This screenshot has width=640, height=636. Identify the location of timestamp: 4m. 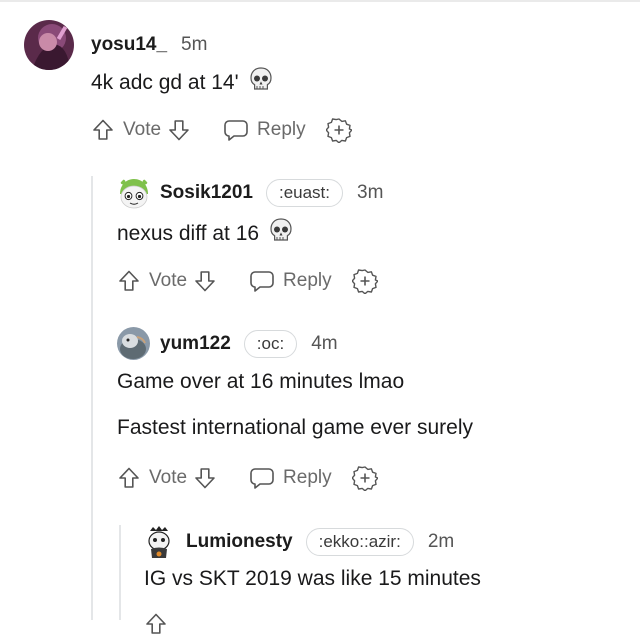
(324, 343).